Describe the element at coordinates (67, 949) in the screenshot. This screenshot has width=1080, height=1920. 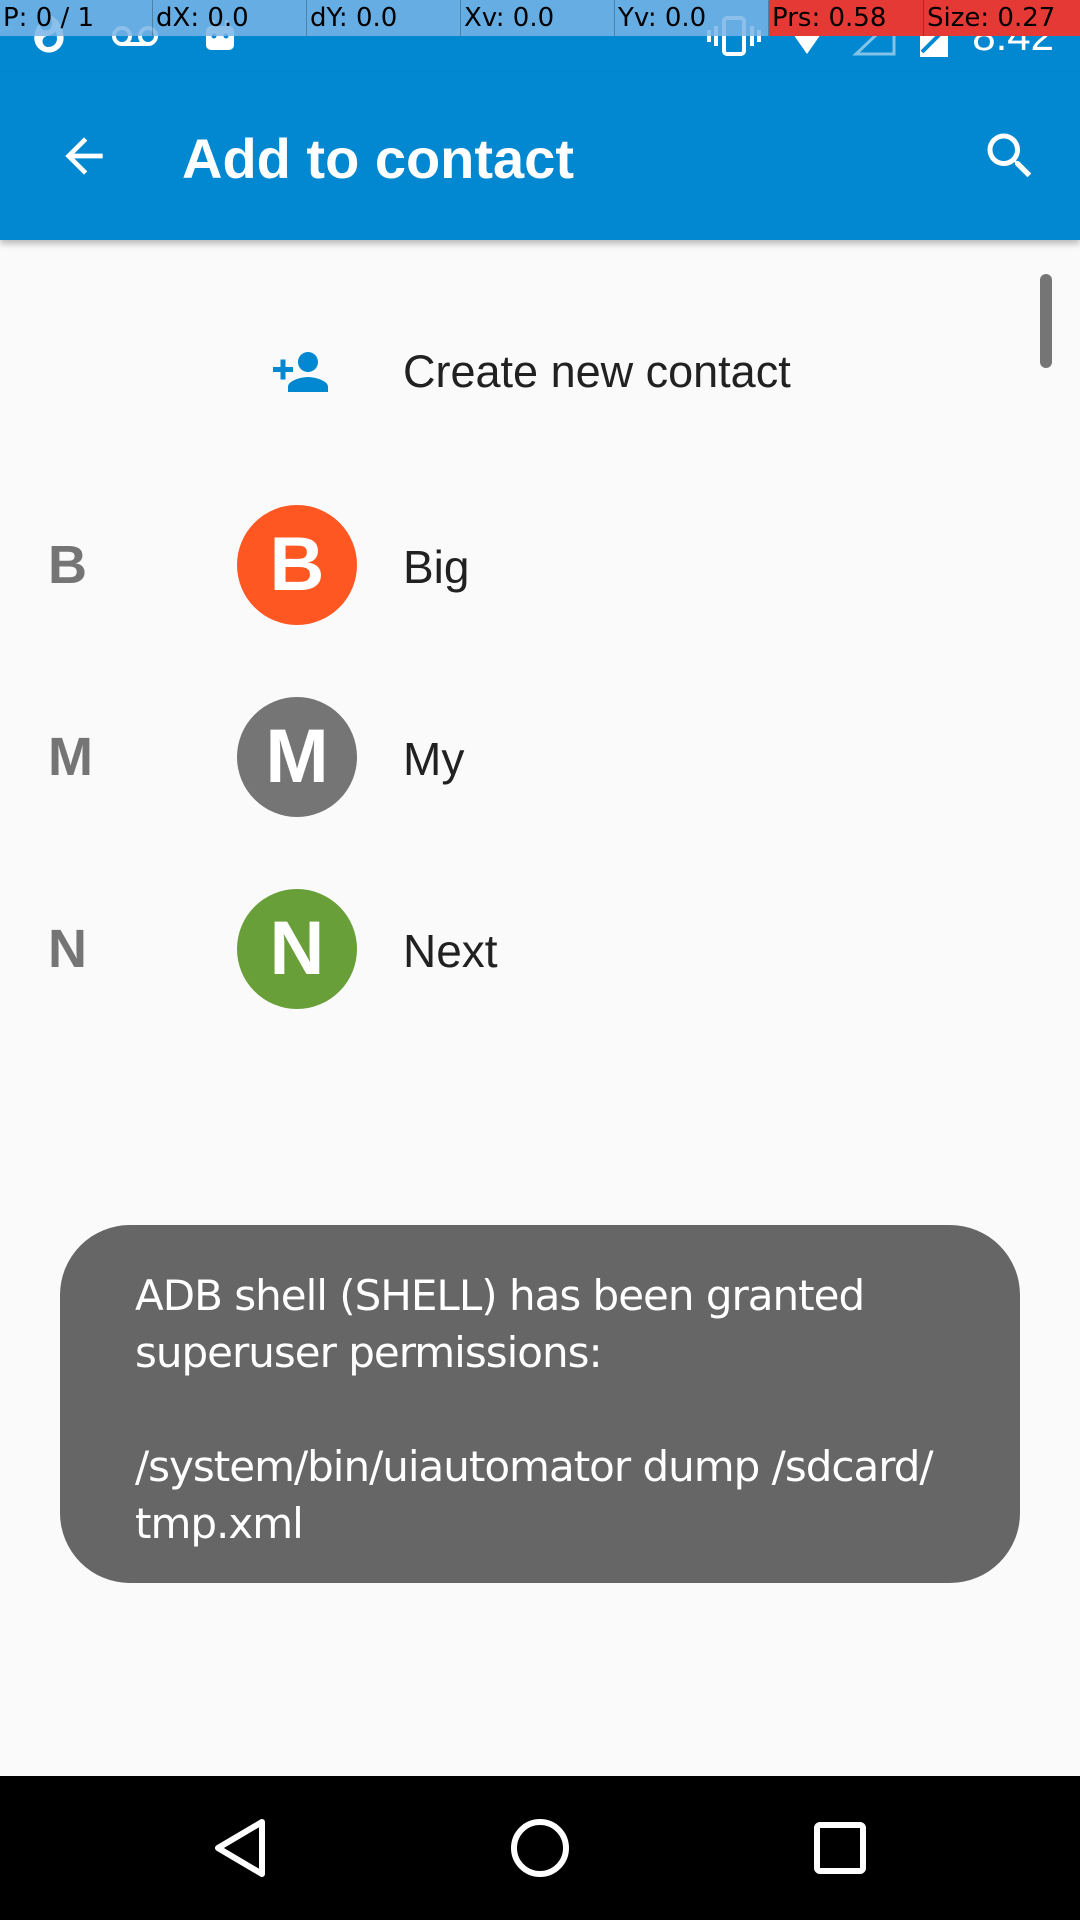
I see `section-letter: N` at that location.